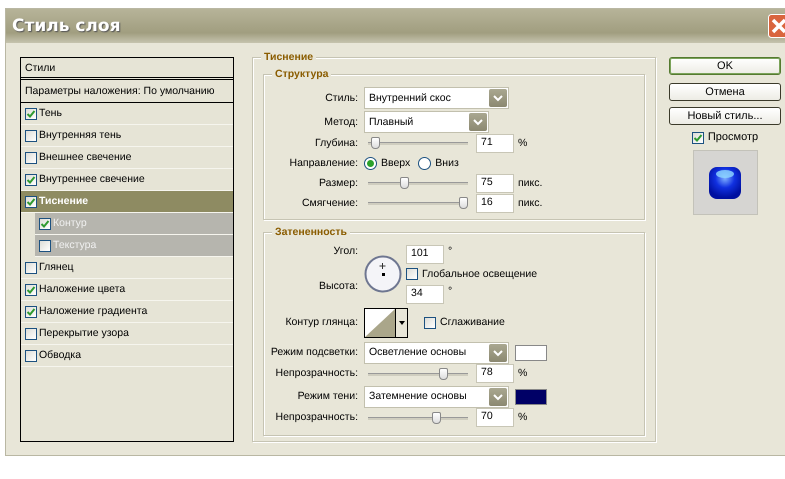 This screenshot has height=479, width=785. What do you see at coordinates (395, 163) in the screenshot?
I see `radio-label: Вверх` at bounding box center [395, 163].